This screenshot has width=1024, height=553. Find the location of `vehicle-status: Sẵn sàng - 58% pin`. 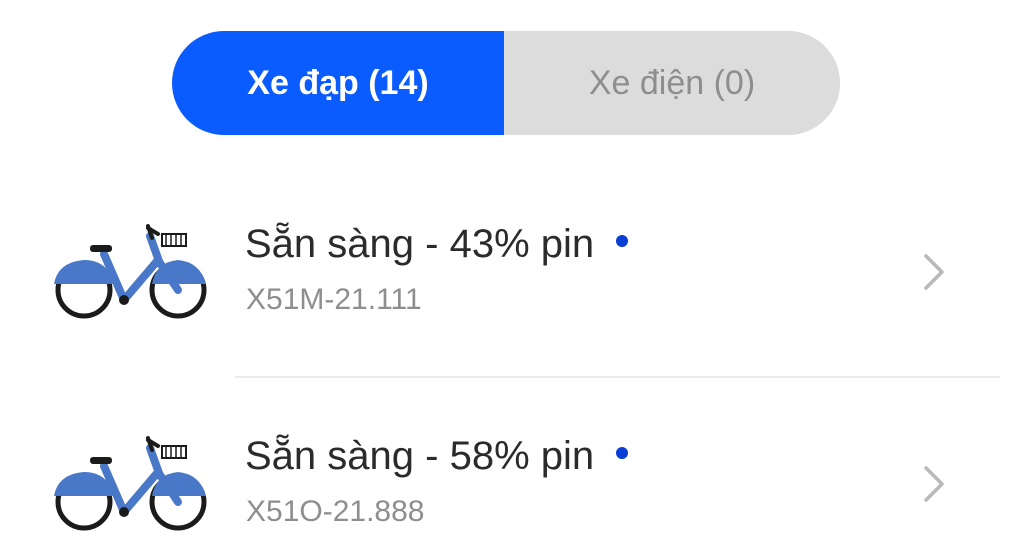

vehicle-status: Sẵn sàng - 58% pin is located at coordinates (437, 456).